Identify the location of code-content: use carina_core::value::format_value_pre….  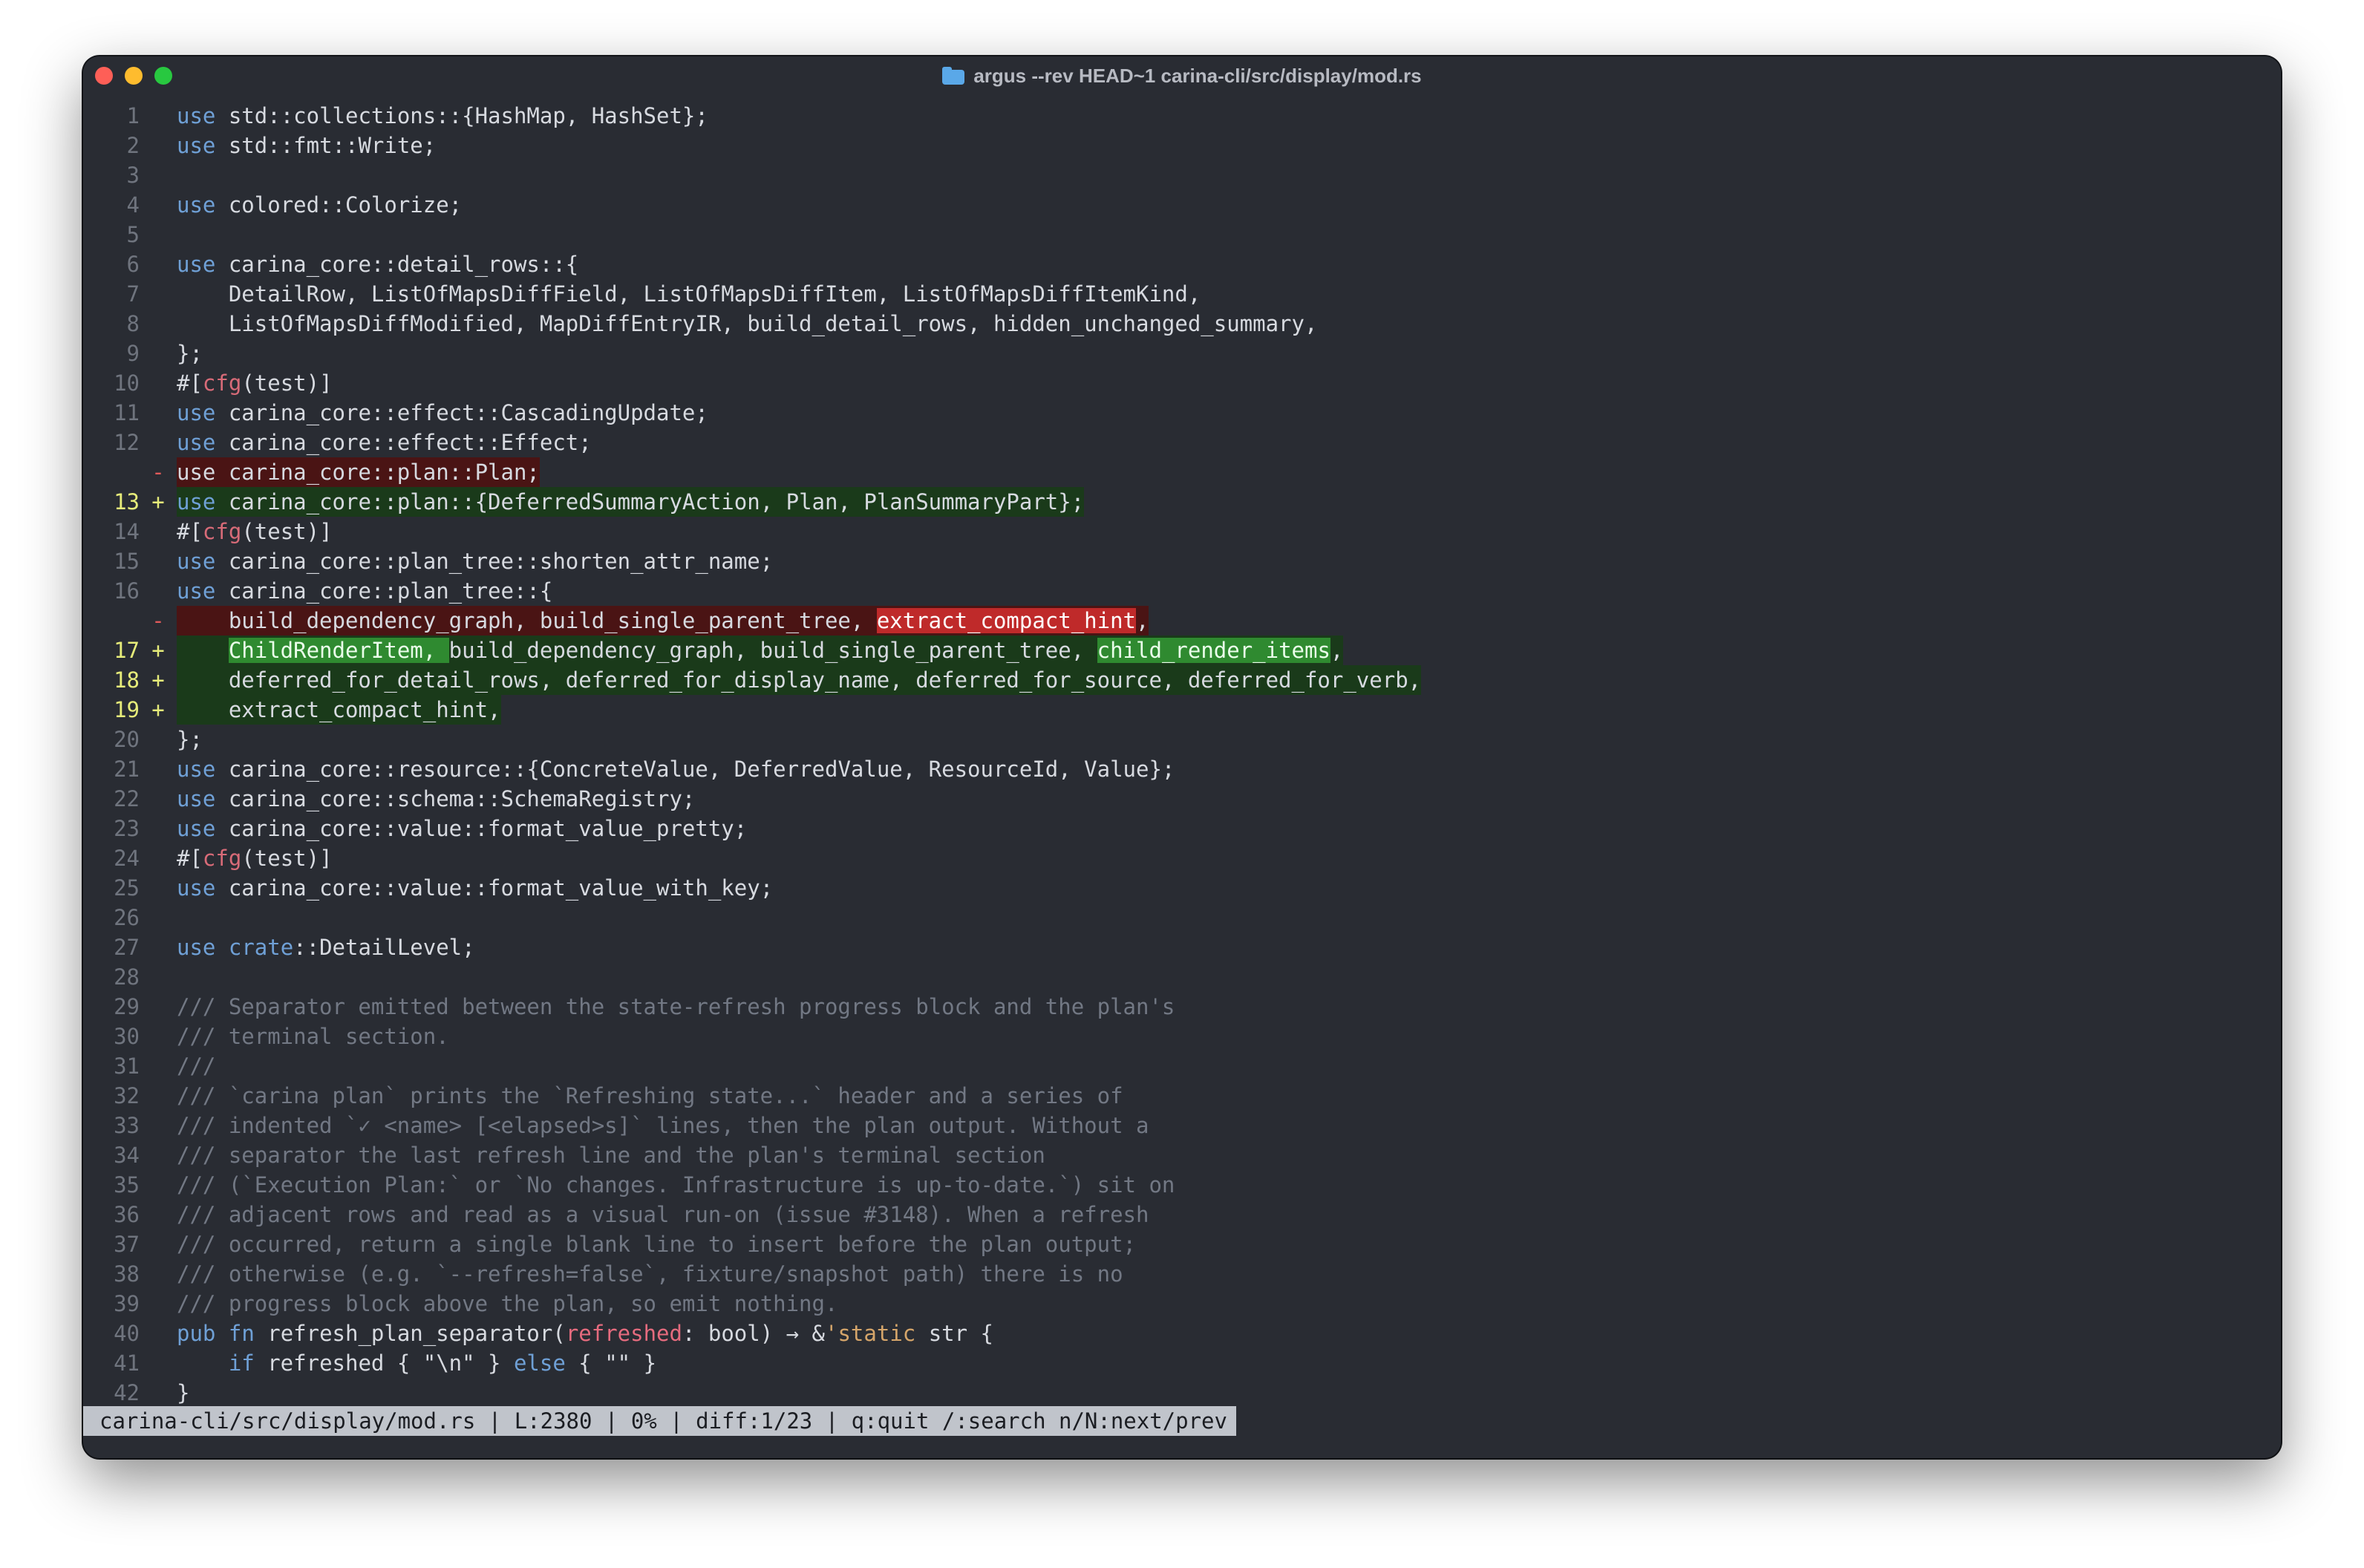
(462, 828).